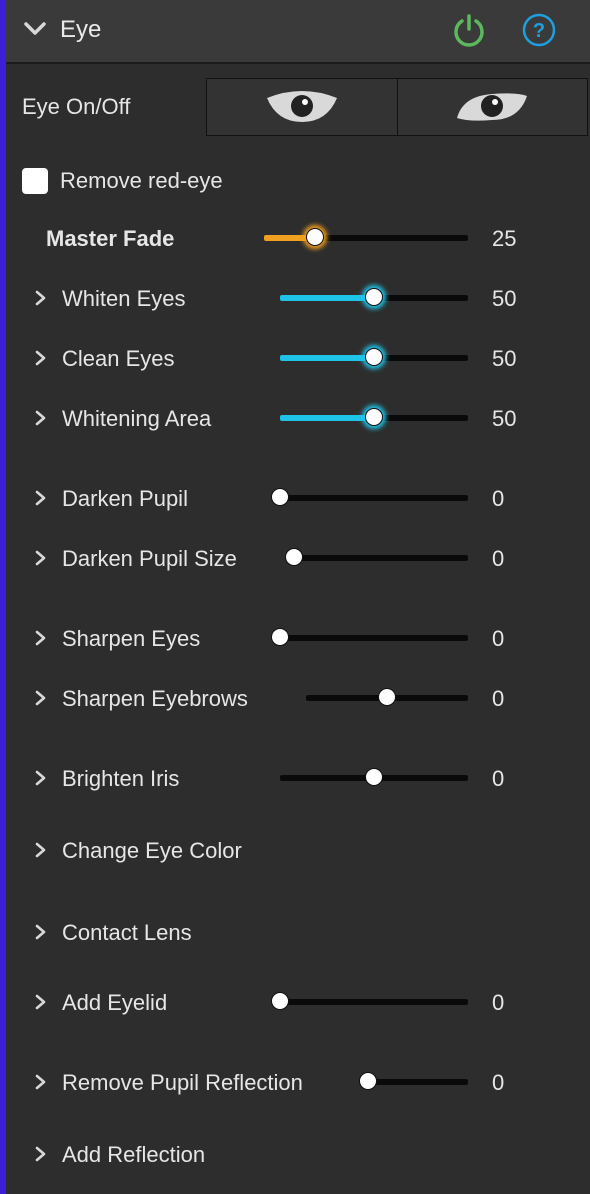 The height and width of the screenshot is (1194, 590). What do you see at coordinates (298, 32) in the screenshot?
I see `eye-panel-header: Eye ?` at bounding box center [298, 32].